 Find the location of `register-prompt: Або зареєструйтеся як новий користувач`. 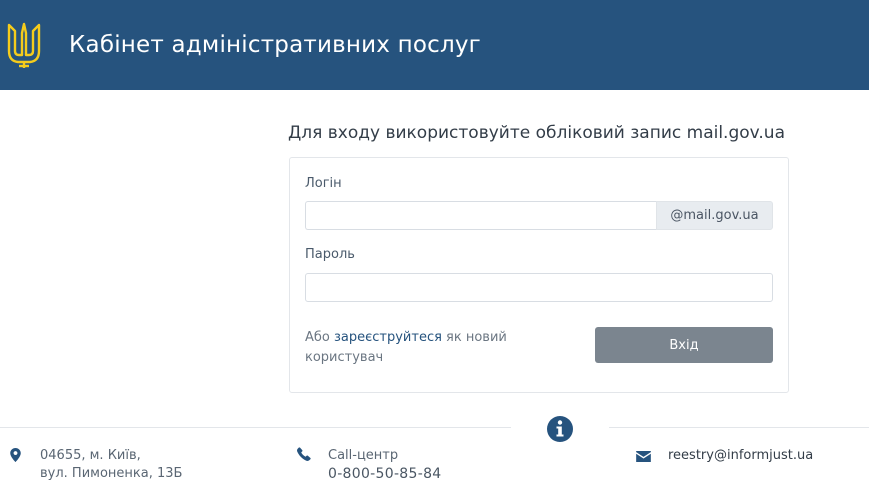

register-prompt: Або зареєструйтеся як новий користувач is located at coordinates (420, 348).